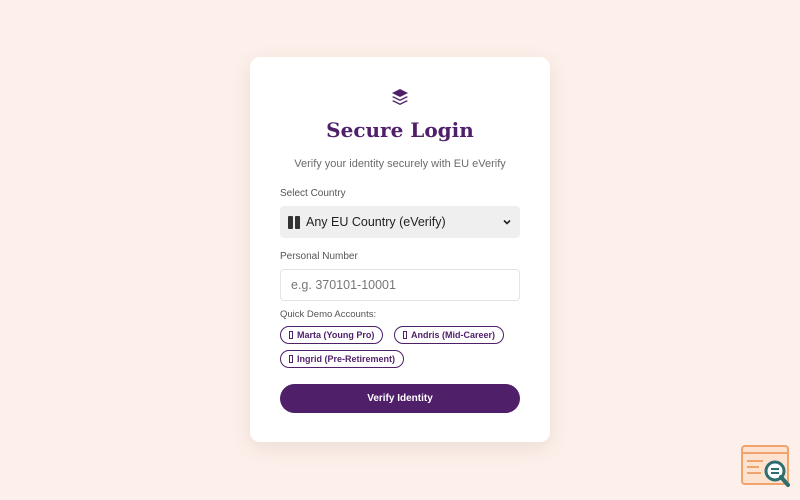  What do you see at coordinates (453, 335) in the screenshot?
I see `demo-account-label: Andris (Mid-Career)` at bounding box center [453, 335].